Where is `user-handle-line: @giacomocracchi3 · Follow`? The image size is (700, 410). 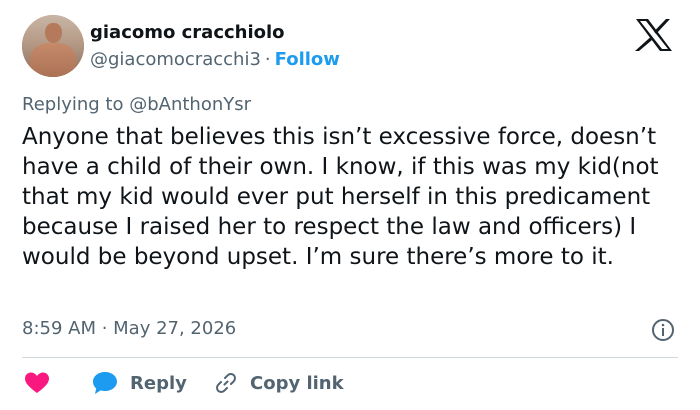
user-handle-line: @giacomocracchi3 · Follow is located at coordinates (215, 59).